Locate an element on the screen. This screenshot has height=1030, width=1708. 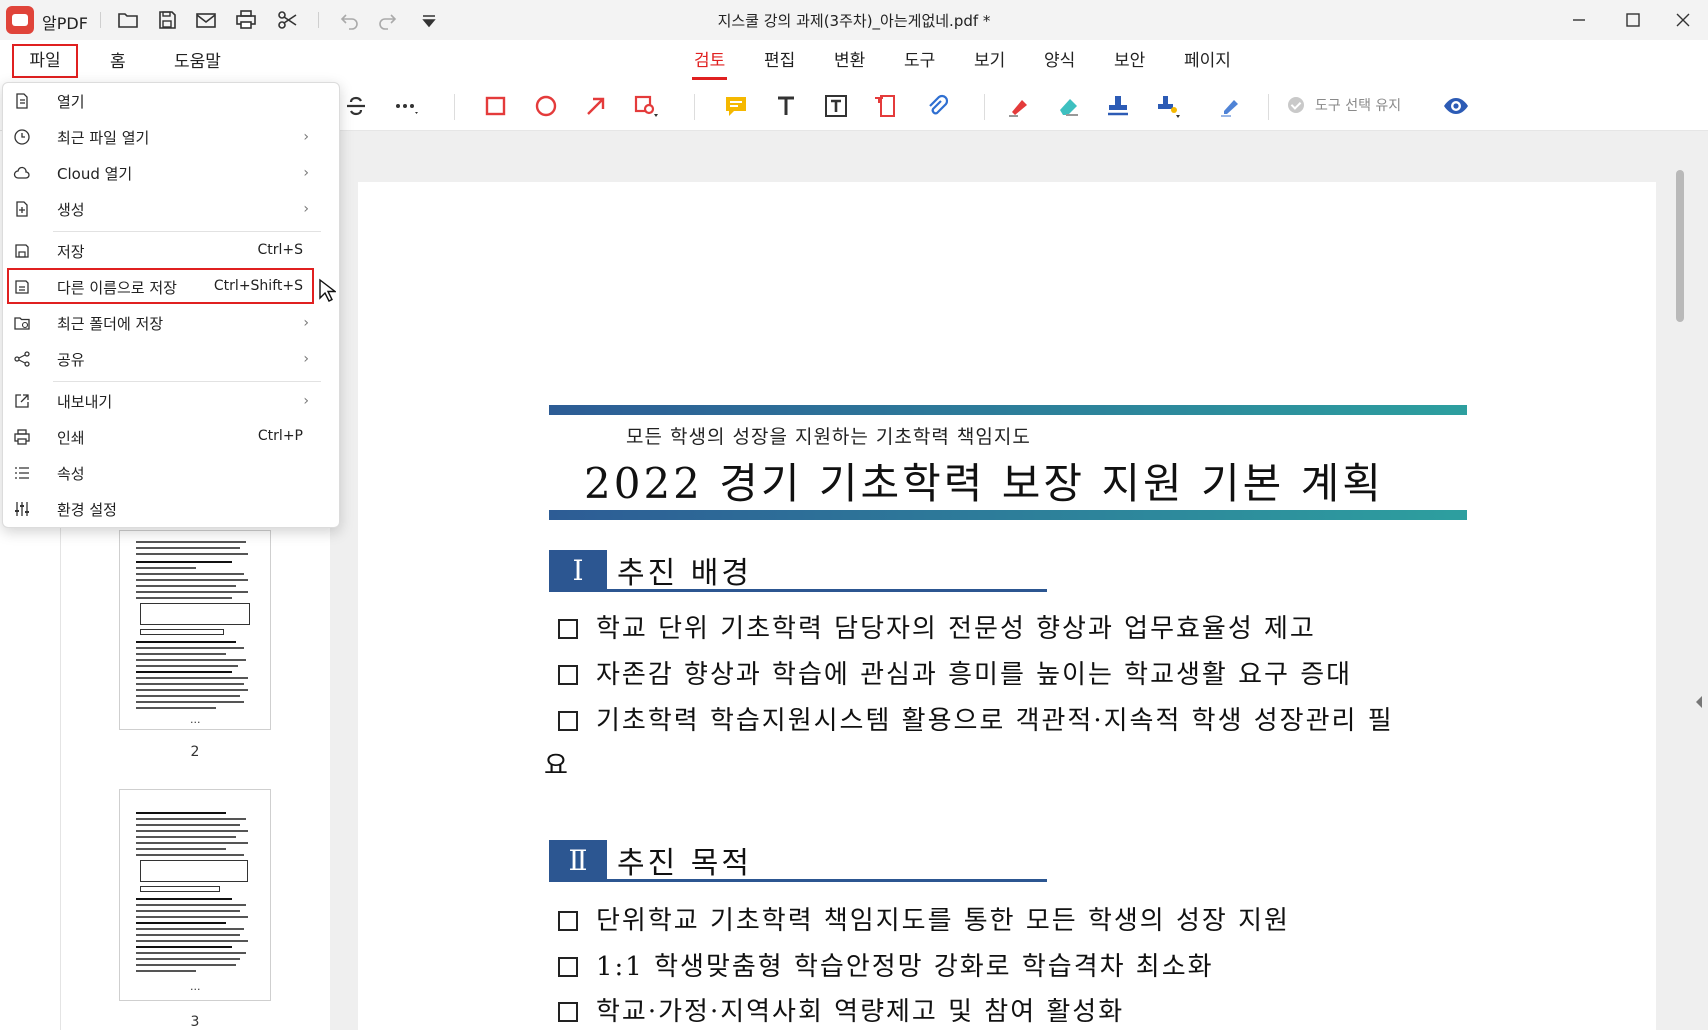
title-bottom-bar is located at coordinates (1008, 515).